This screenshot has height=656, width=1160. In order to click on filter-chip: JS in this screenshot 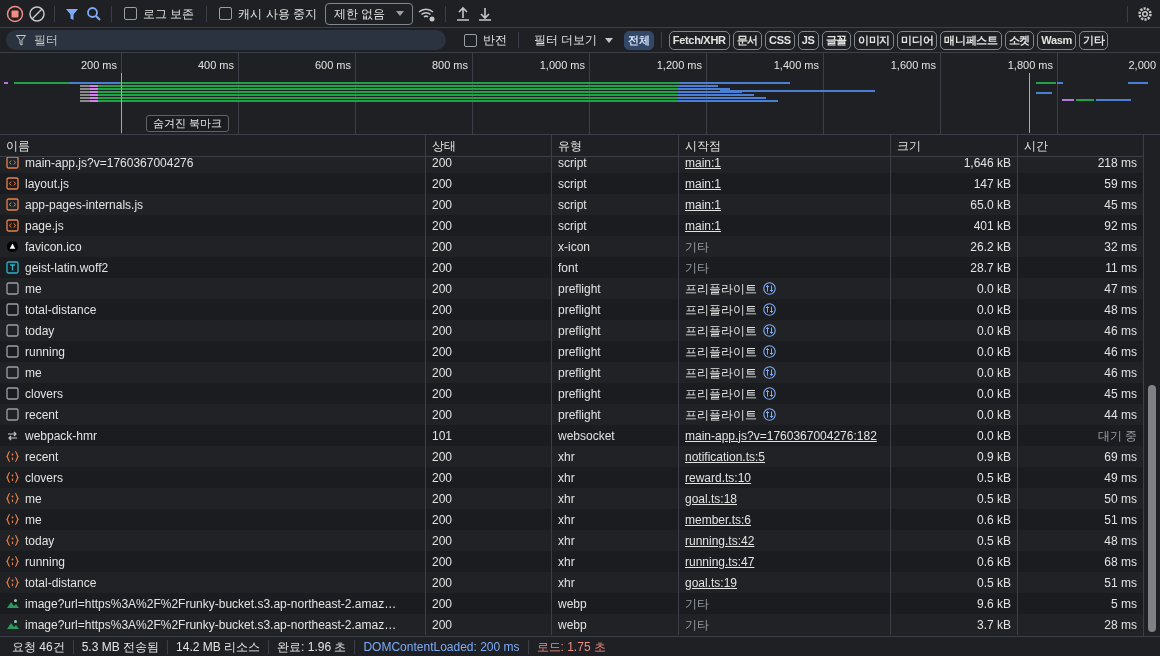, I will do `click(808, 40)`.